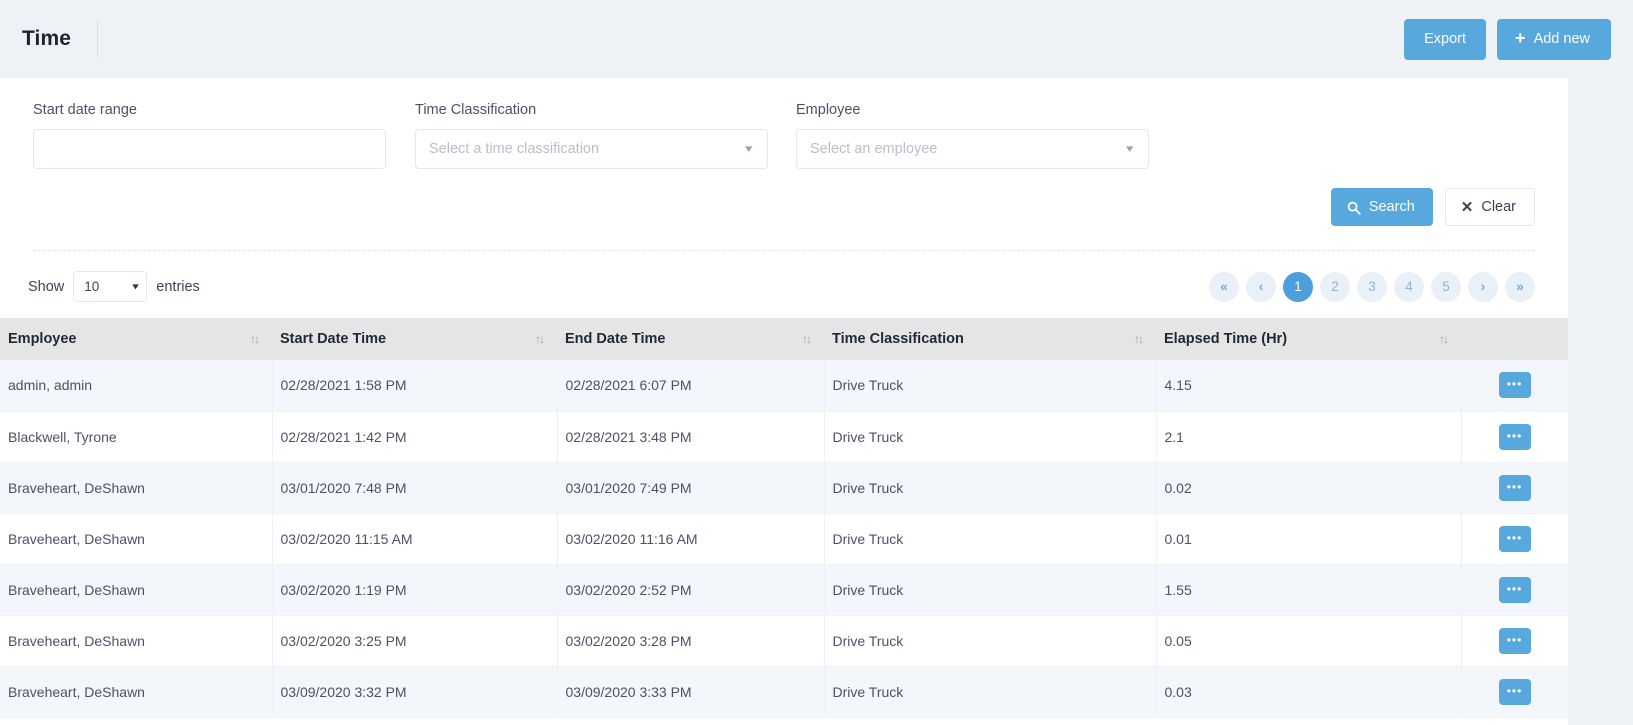 The width and height of the screenshot is (1633, 725). Describe the element at coordinates (1489, 207) in the screenshot. I see `clear-button: ✕ Clear` at that location.